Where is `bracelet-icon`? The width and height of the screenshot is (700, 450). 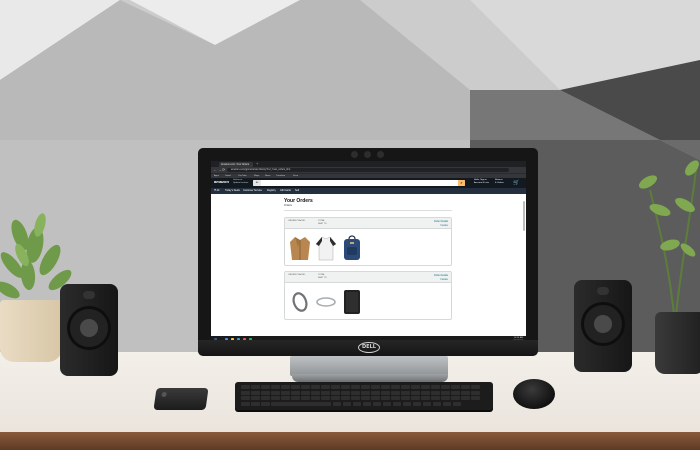
bracelet-icon is located at coordinates (300, 302).